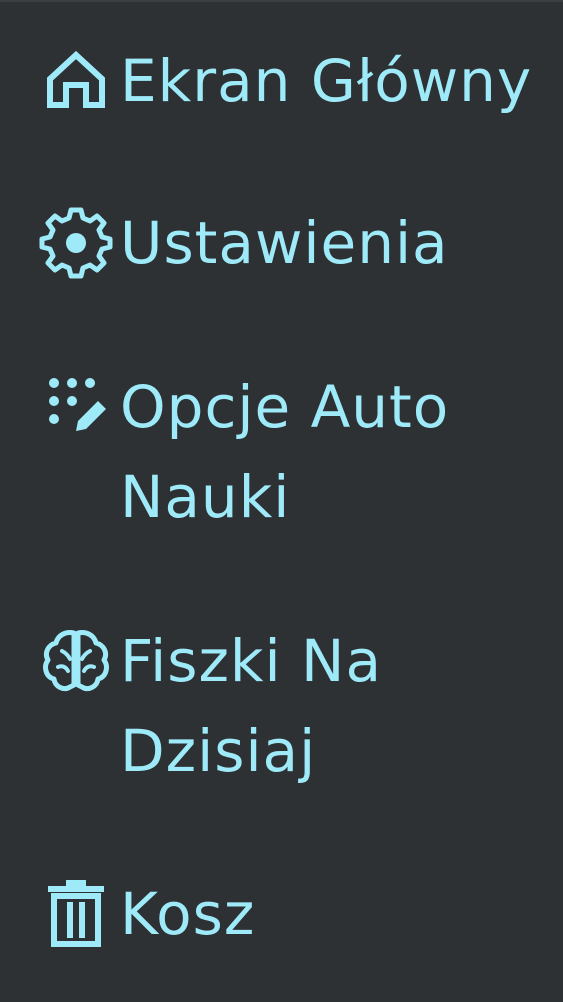  Describe the element at coordinates (285, 452) in the screenshot. I see `nav-item-auto-learning-label: Opcje Auto Nauki` at that location.